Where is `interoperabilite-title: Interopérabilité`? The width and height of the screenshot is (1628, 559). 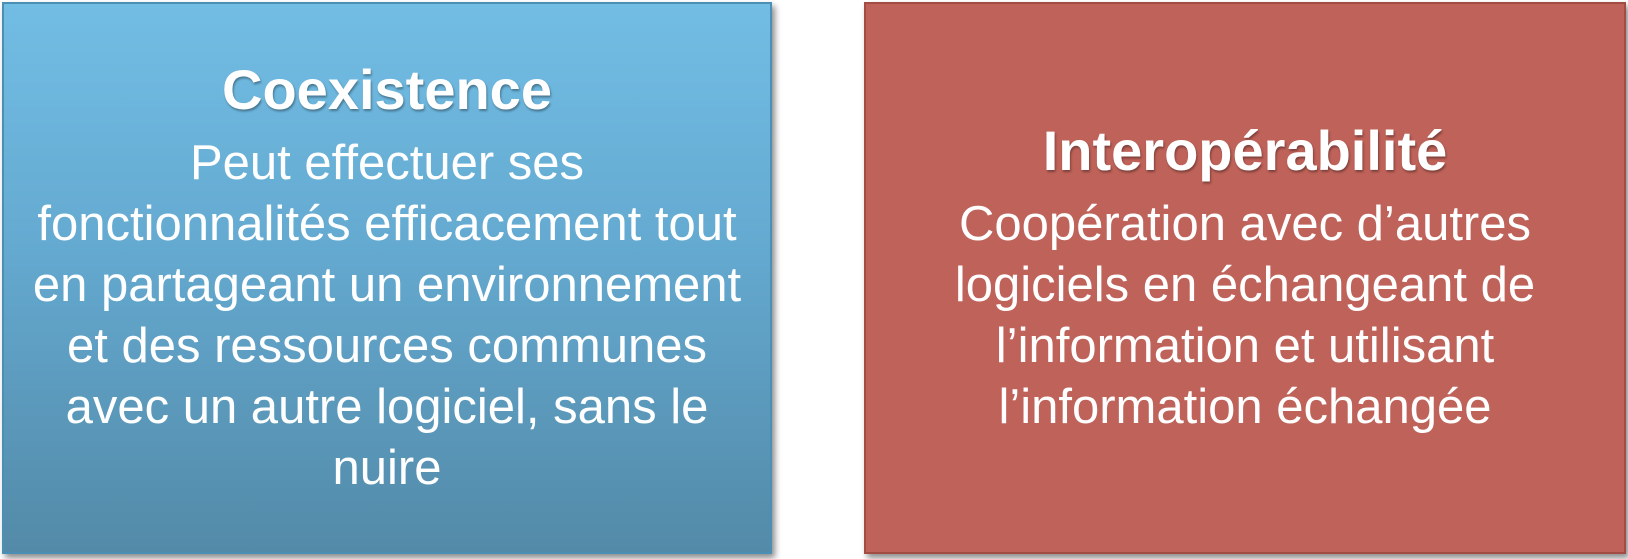 interoperabilite-title: Interopérabilité is located at coordinates (1245, 150).